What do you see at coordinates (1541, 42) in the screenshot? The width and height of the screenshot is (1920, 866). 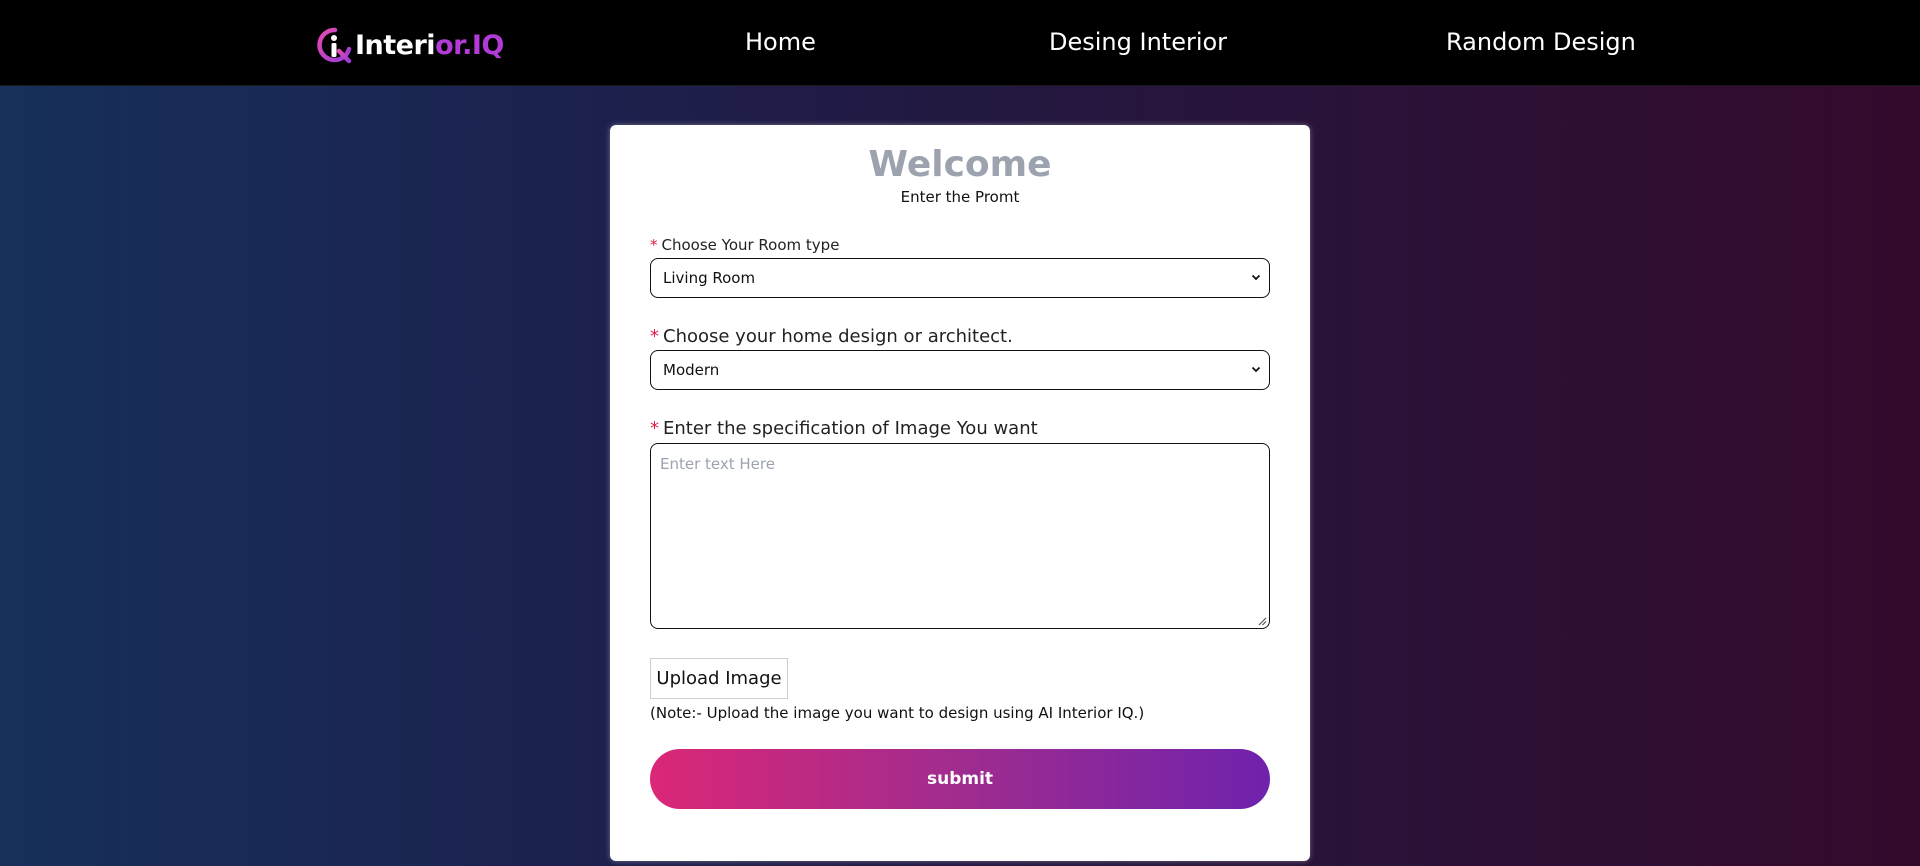 I see `nav-link-random-design: Random Design` at bounding box center [1541, 42].